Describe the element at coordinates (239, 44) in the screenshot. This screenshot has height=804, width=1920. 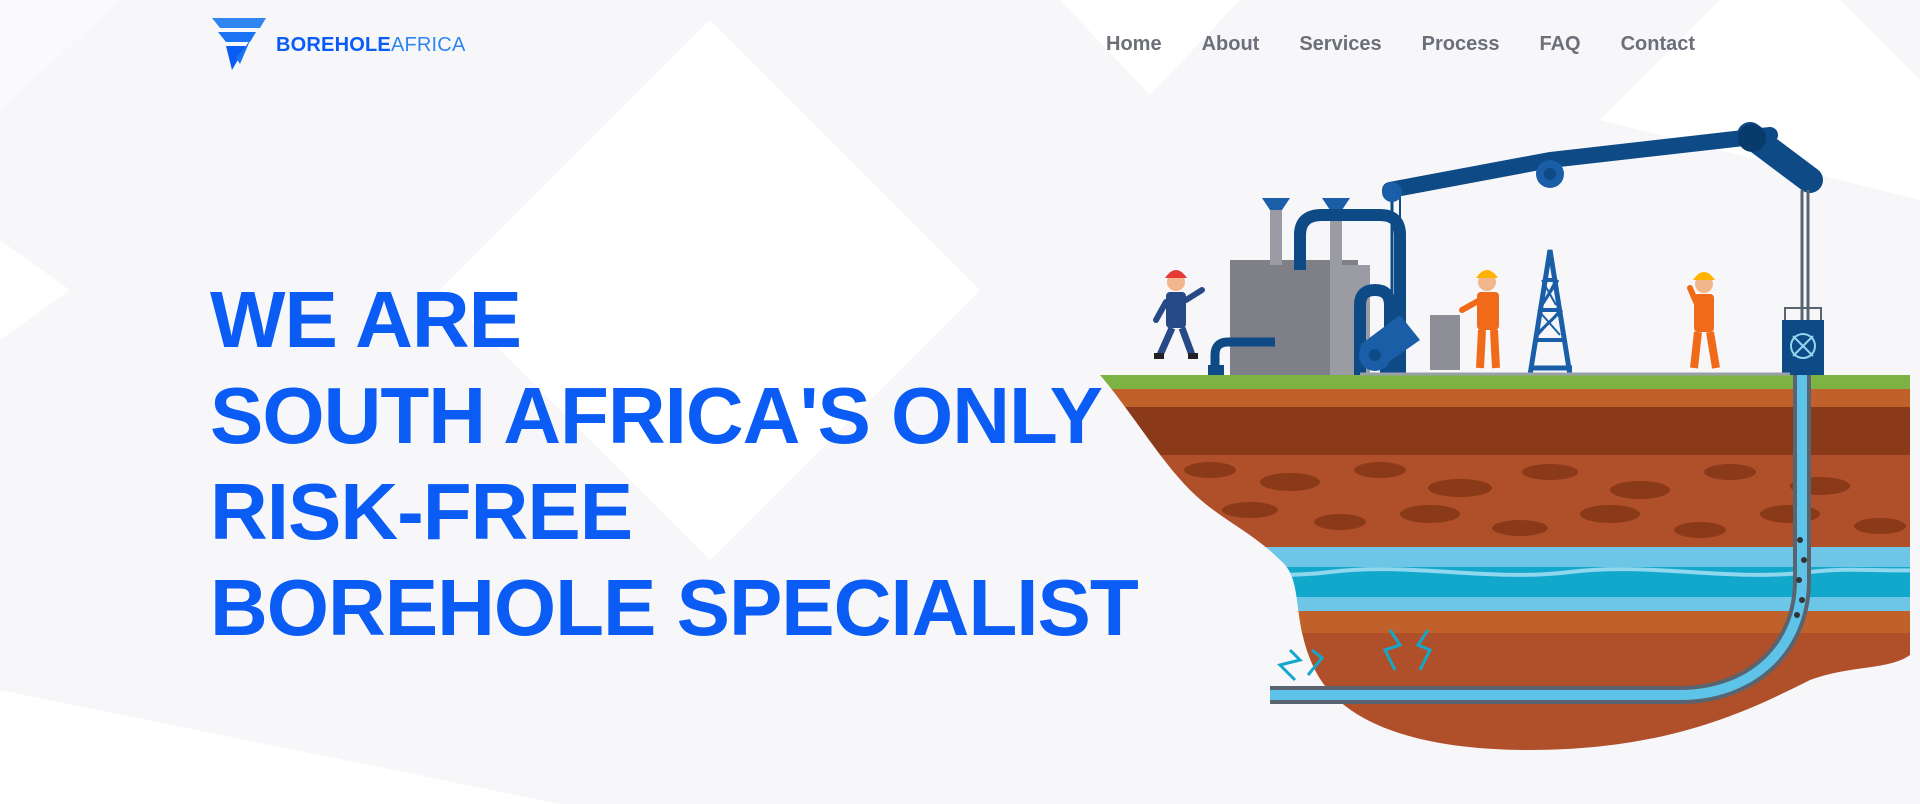
I see `chevron-stack-logo-icon` at that location.